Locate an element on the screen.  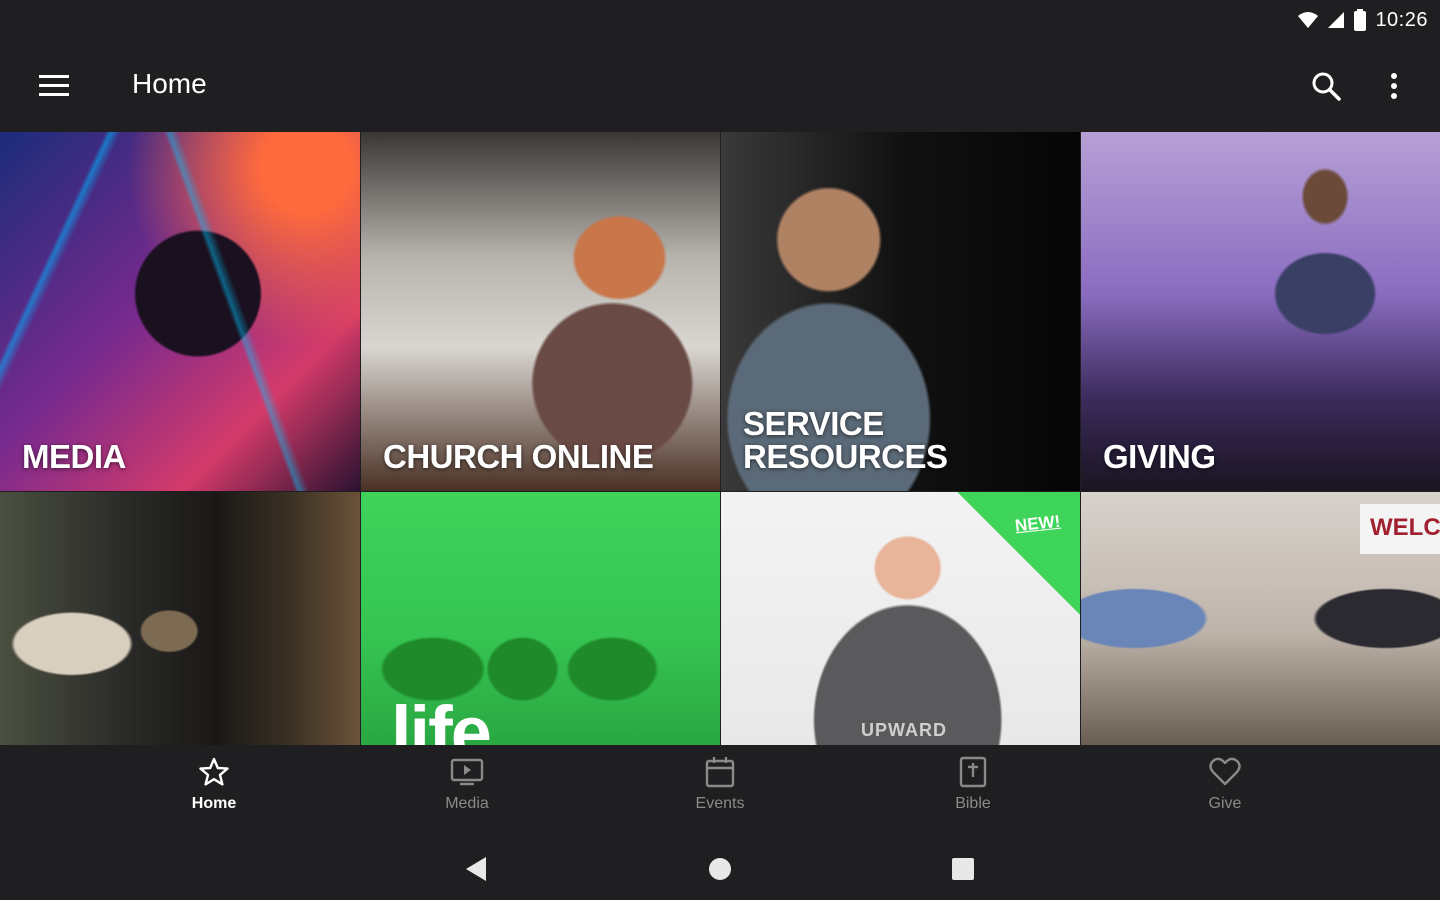
wifi-icon is located at coordinates (1308, 20).